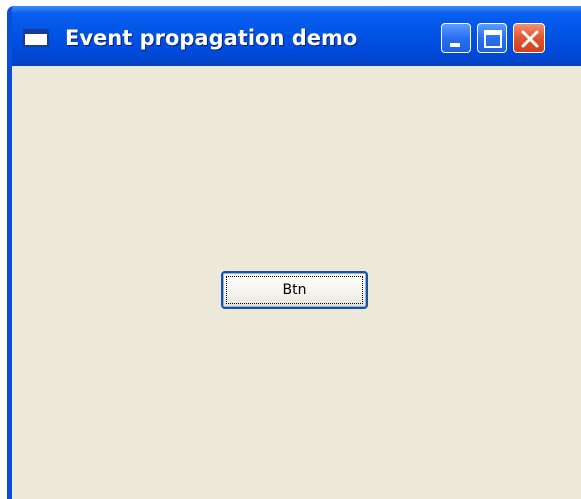  I want to click on title-bar: Event propagation demo, so click(296, 36).